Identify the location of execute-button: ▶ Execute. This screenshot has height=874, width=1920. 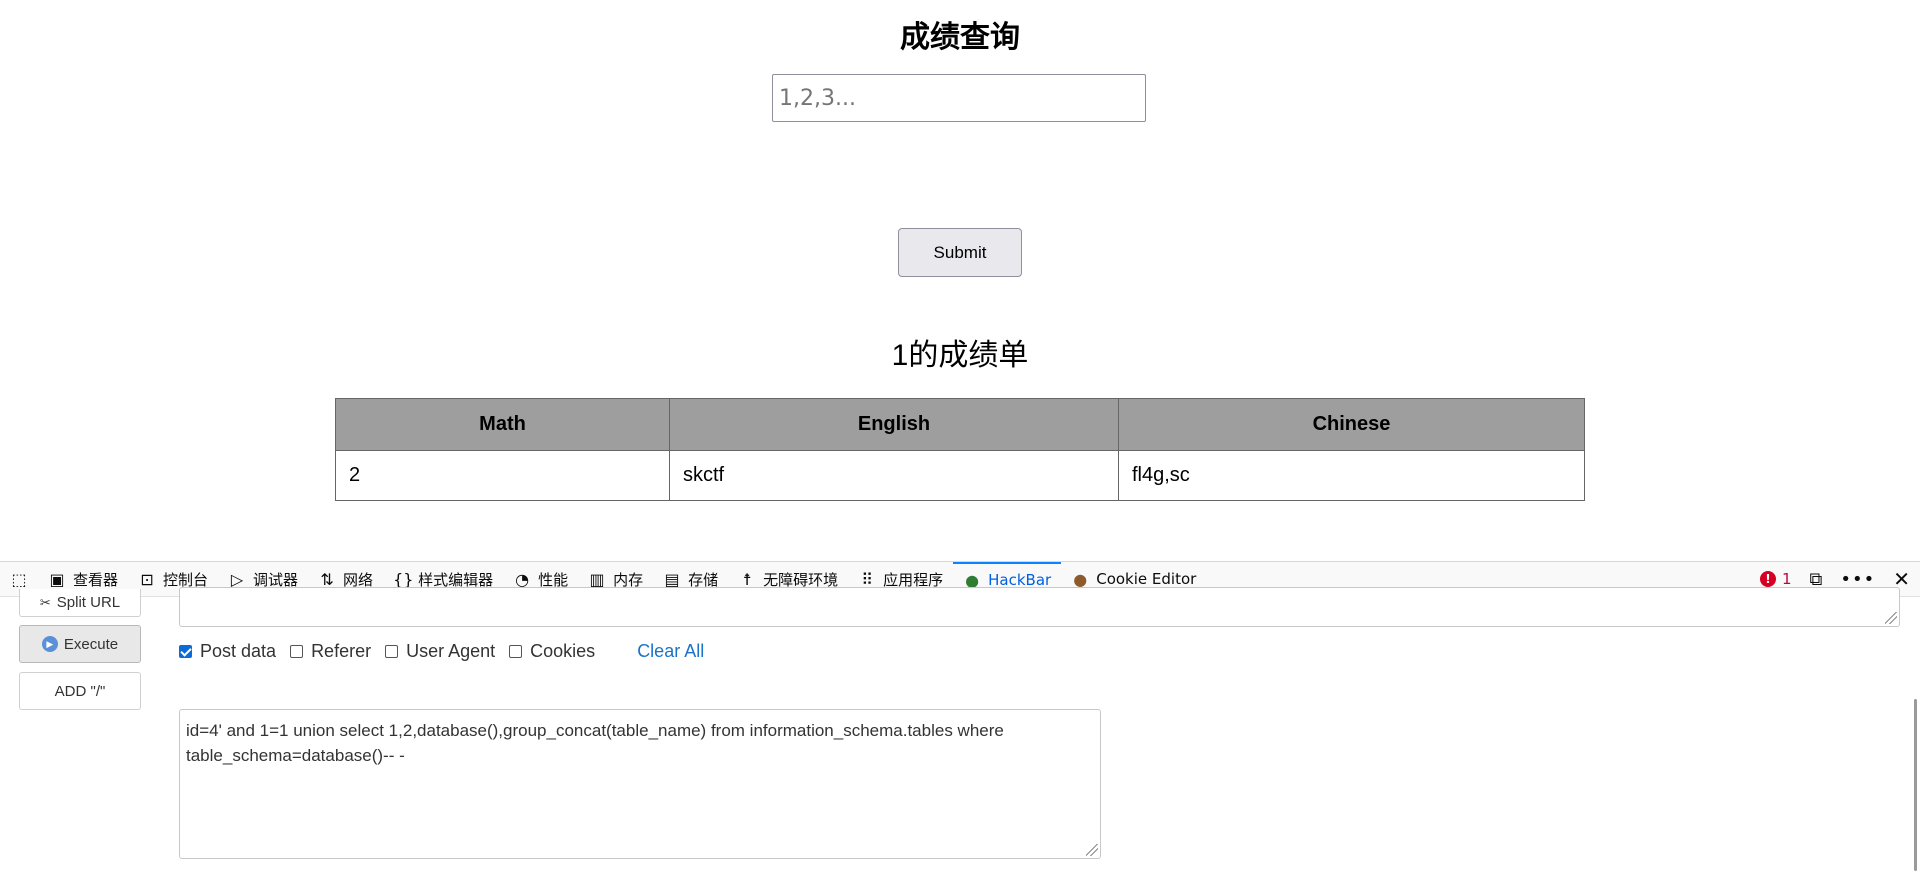
(80, 644).